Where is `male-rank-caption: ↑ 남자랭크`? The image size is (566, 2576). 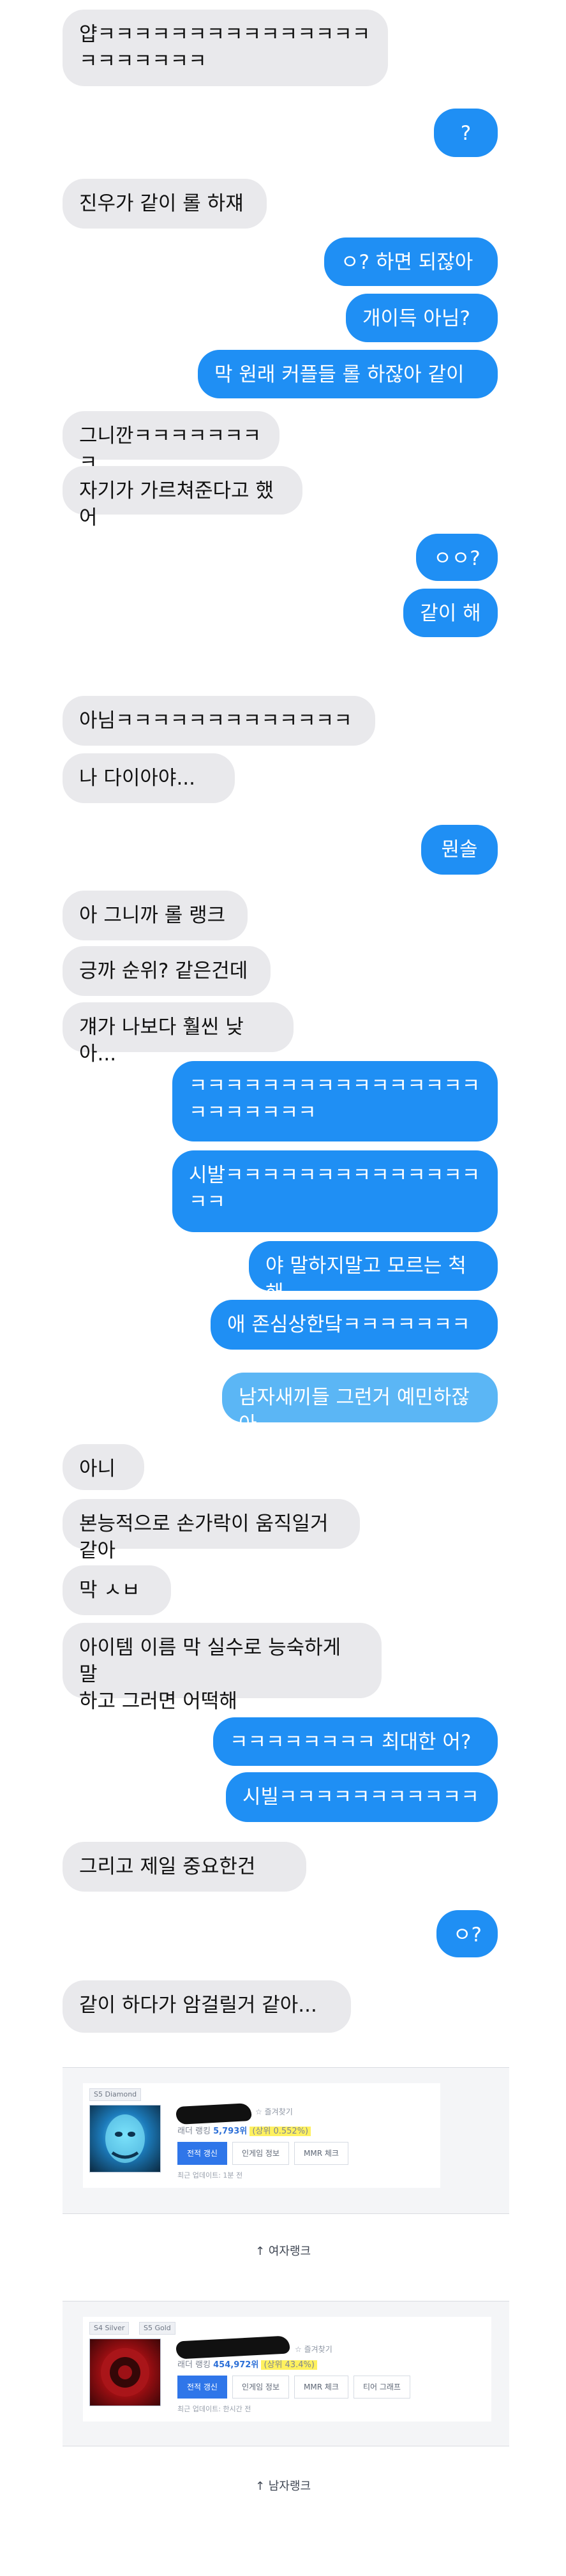
male-rank-caption: ↑ 남자랭크 is located at coordinates (283, 2486).